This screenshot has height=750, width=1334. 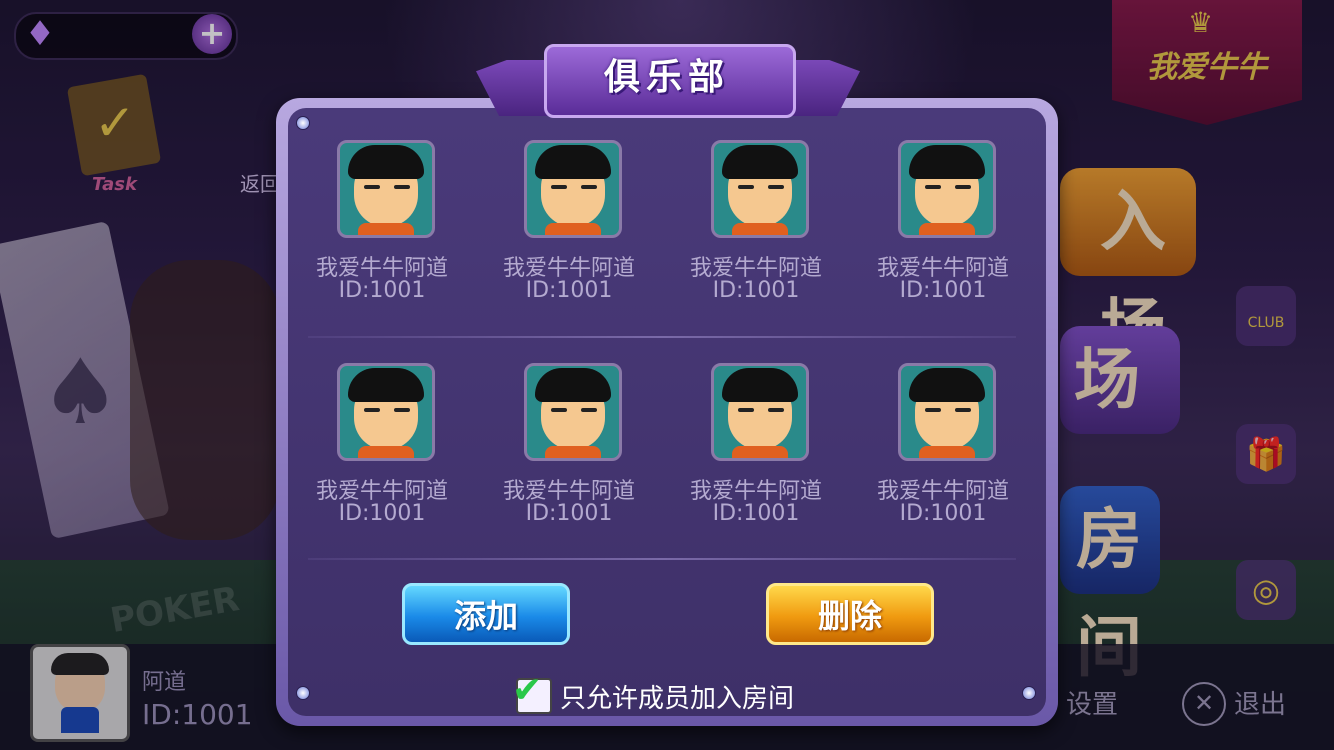 What do you see at coordinates (527, 690) in the screenshot?
I see `checkmark-icon: ✔` at bounding box center [527, 690].